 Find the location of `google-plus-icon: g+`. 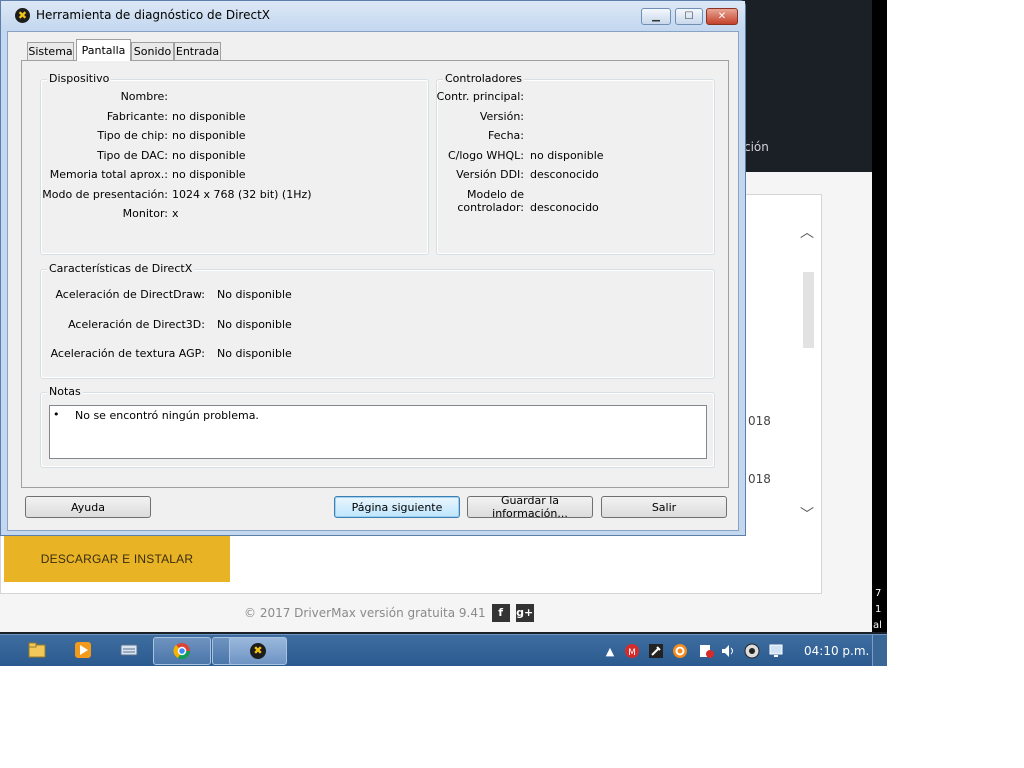

google-plus-icon: g+ is located at coordinates (524, 613).